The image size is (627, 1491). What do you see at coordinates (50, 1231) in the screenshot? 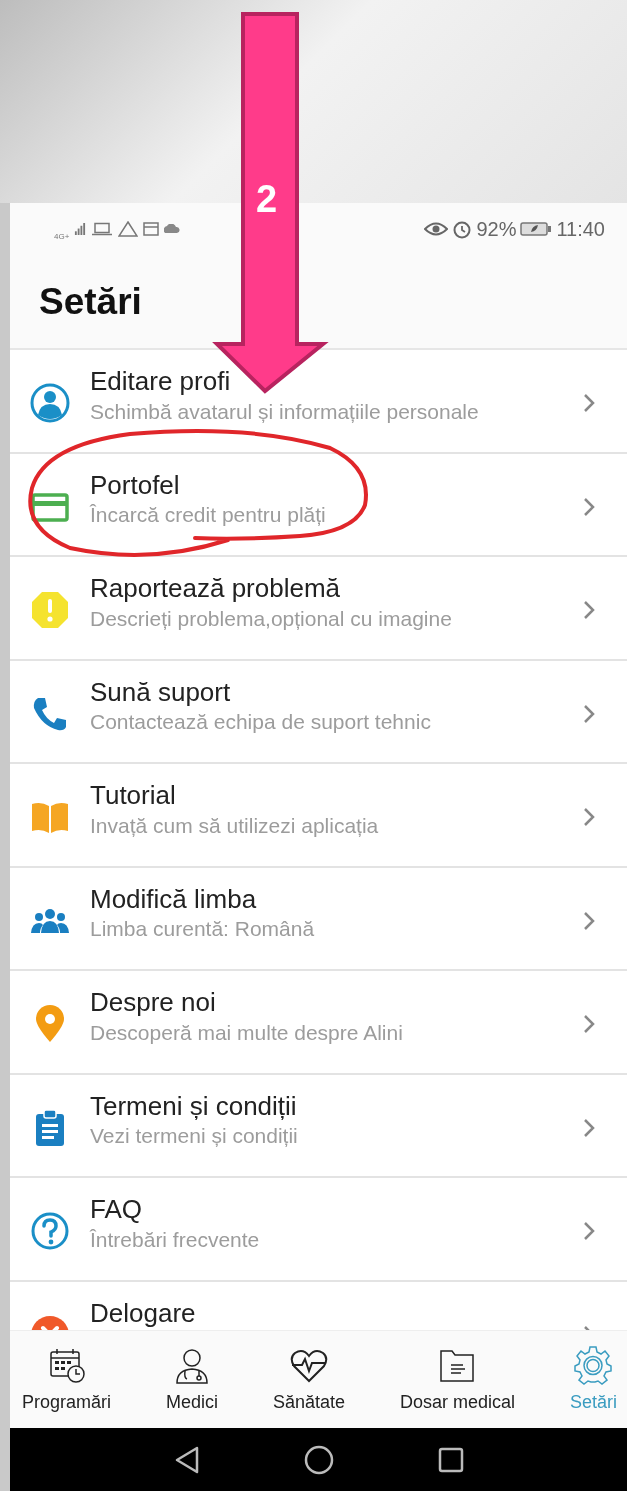
I see `help-icon` at bounding box center [50, 1231].